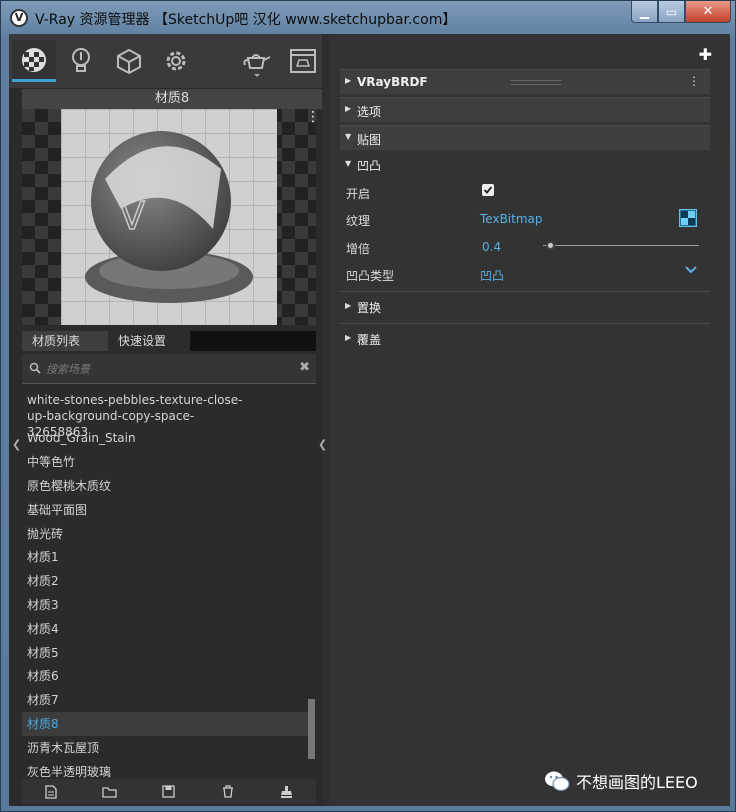  What do you see at coordinates (165, 605) in the screenshot?
I see `material-list-item: 材质3` at bounding box center [165, 605].